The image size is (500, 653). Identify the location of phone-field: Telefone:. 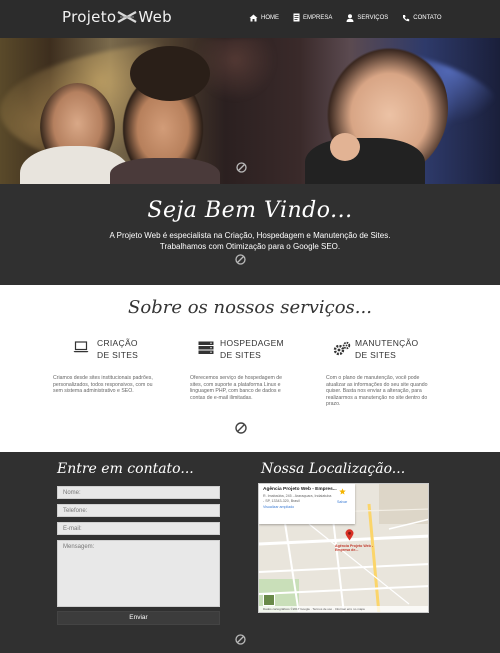
(138, 510).